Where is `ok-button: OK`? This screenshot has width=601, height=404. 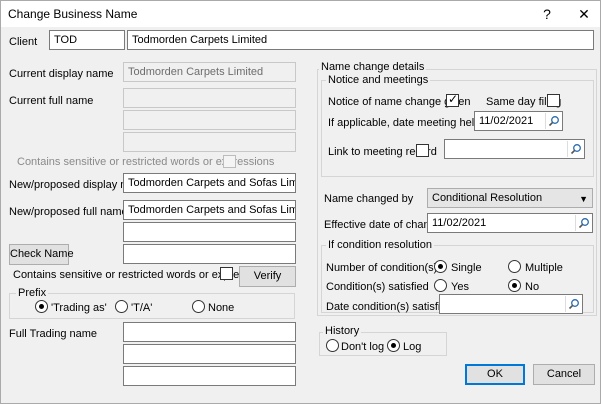
ok-button: OK is located at coordinates (495, 374).